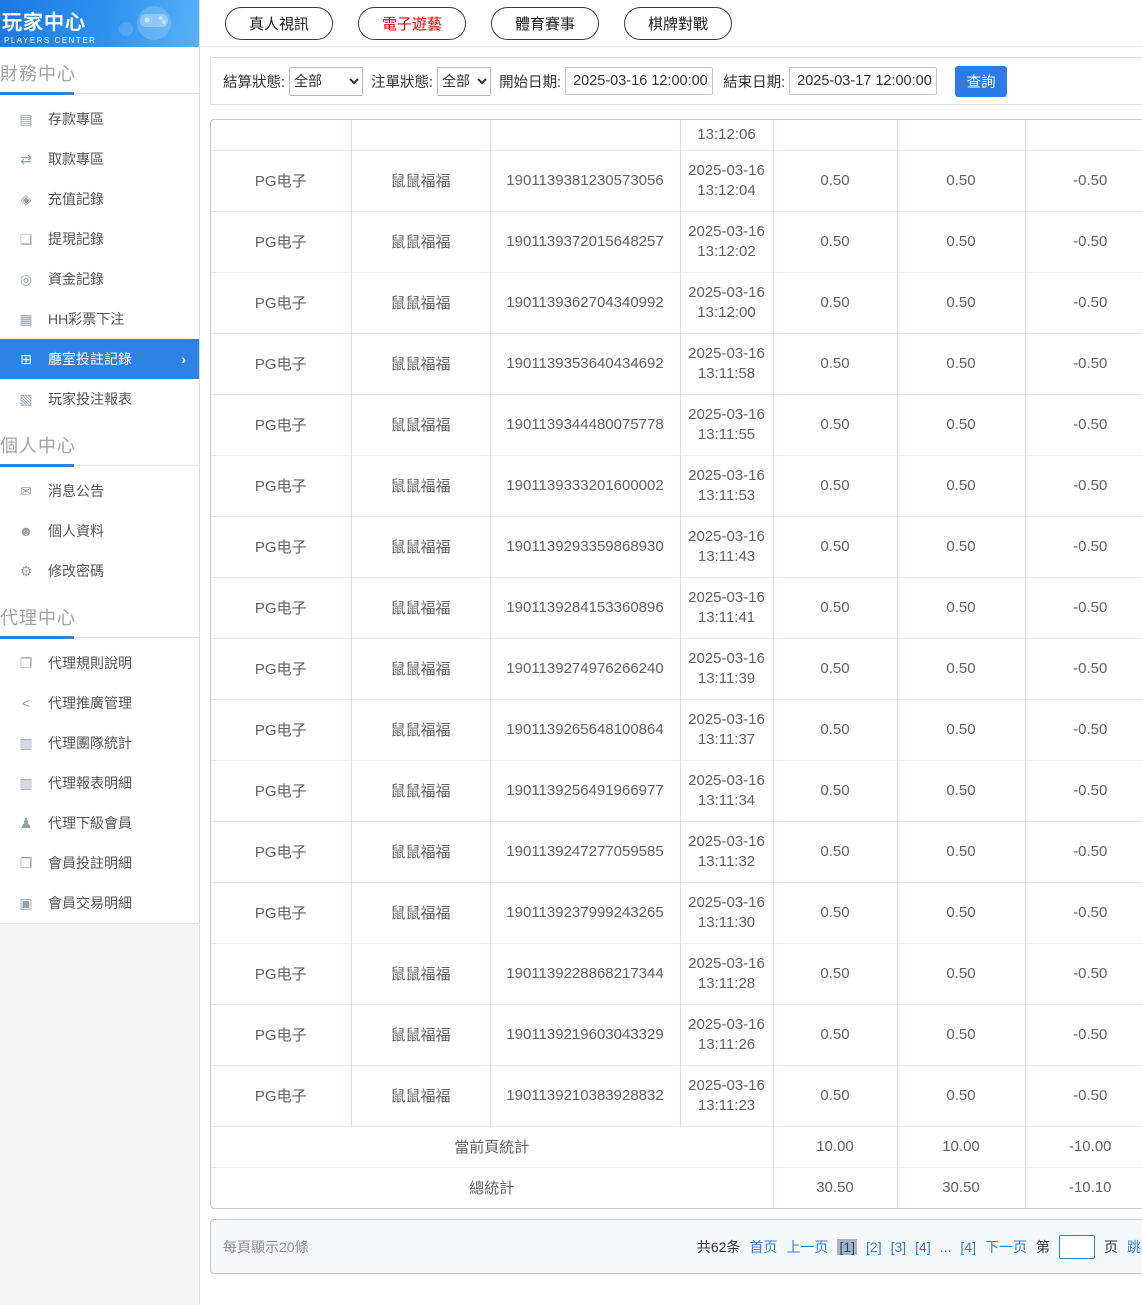 The image size is (1142, 1305). Describe the element at coordinates (99, 239) in the screenshot. I see `sidebar-item: ❏ 提現記錄` at that location.